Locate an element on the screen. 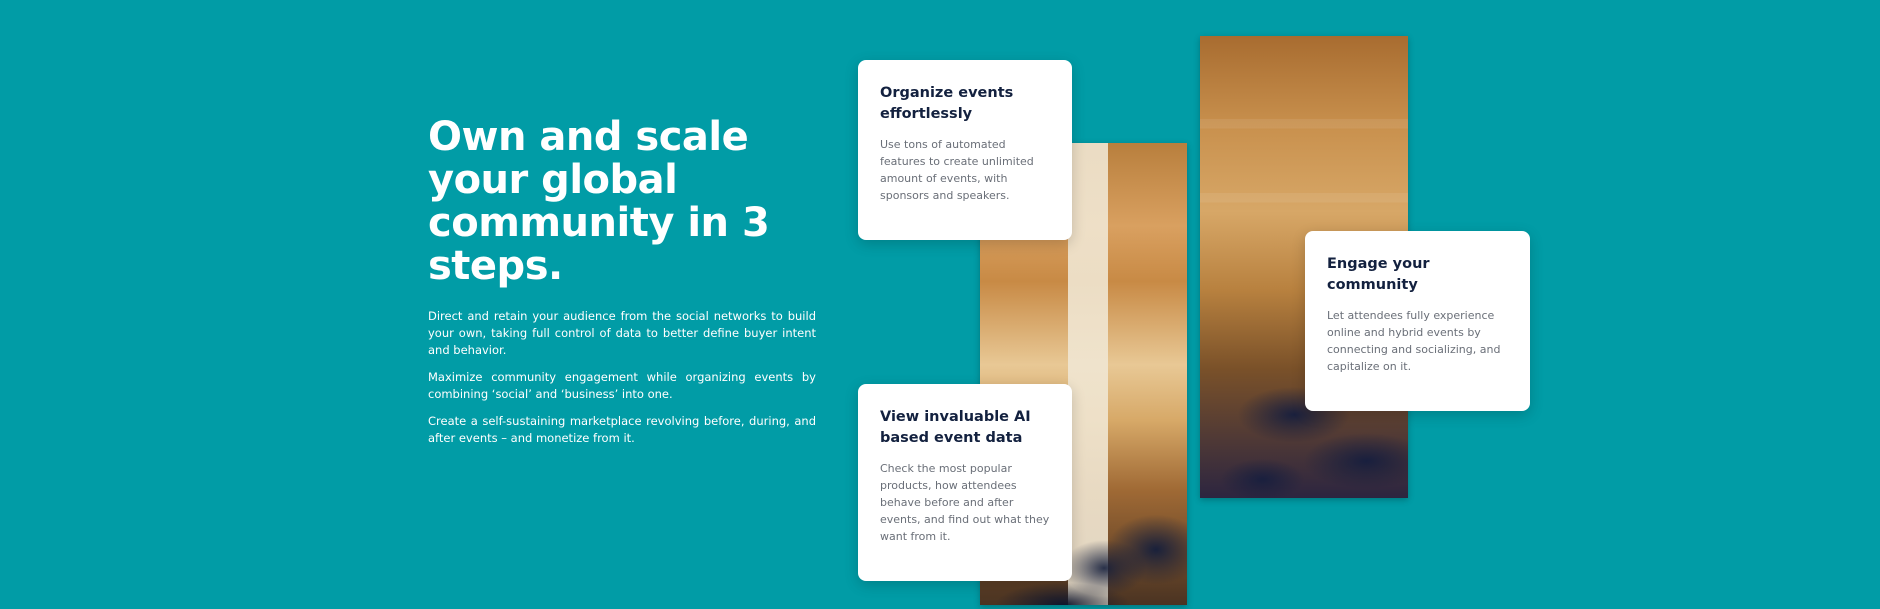 This screenshot has width=1880, height=609. card-title: Organize events effortlessly is located at coordinates (947, 103).